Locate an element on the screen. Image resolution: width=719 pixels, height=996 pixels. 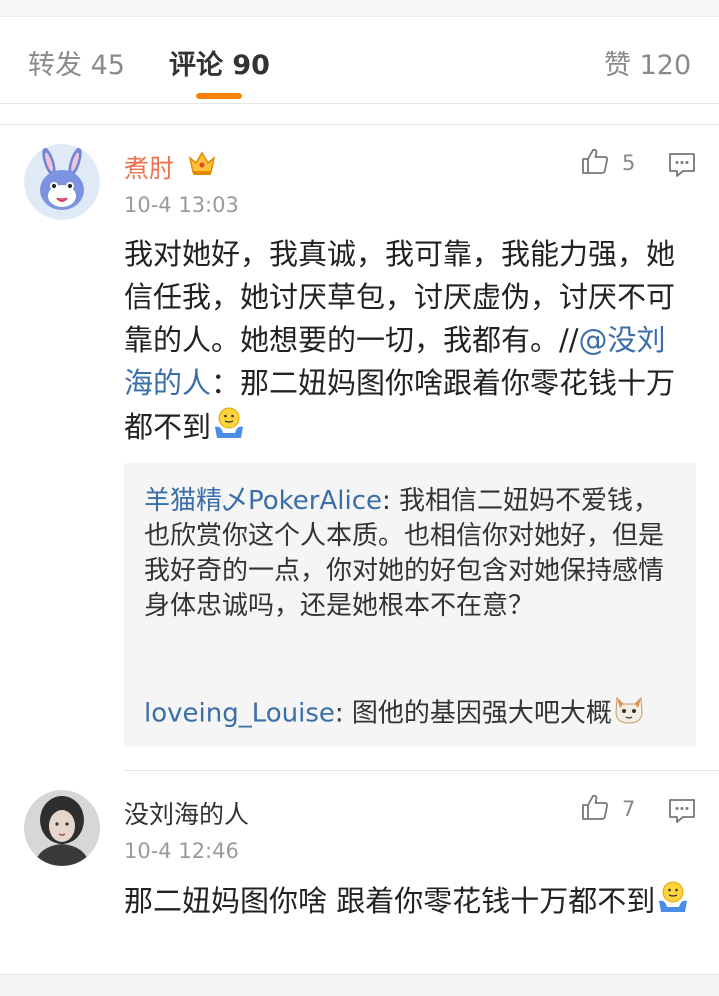
top-edge-bar is located at coordinates (359, 8).